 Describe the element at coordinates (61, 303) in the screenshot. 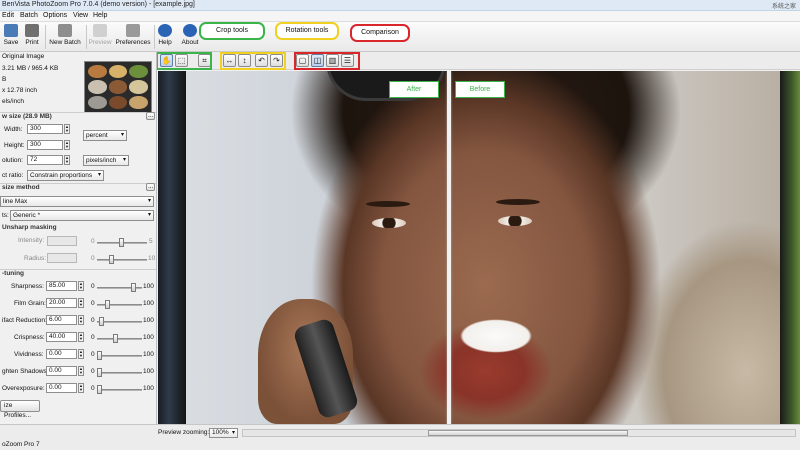

I see `film-grain-input: 20.00` at that location.